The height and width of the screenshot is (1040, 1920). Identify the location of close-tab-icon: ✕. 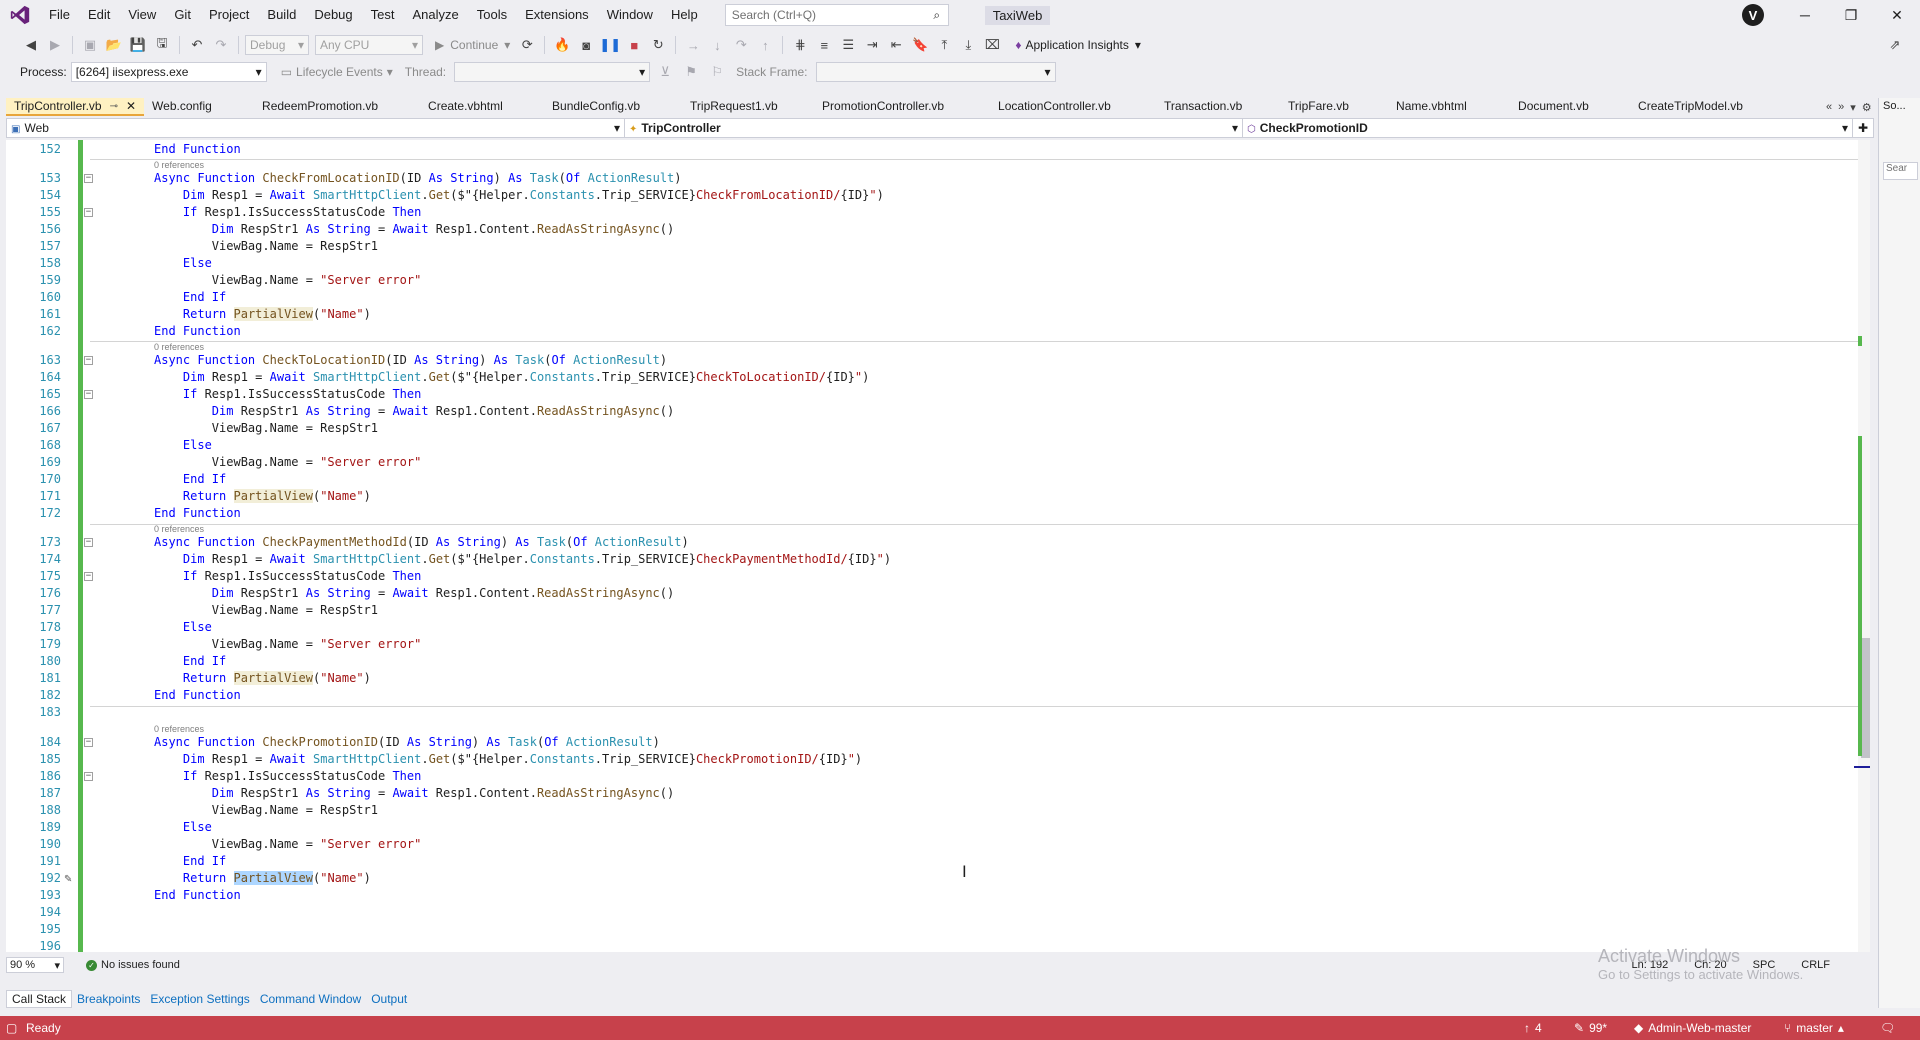
(131, 106).